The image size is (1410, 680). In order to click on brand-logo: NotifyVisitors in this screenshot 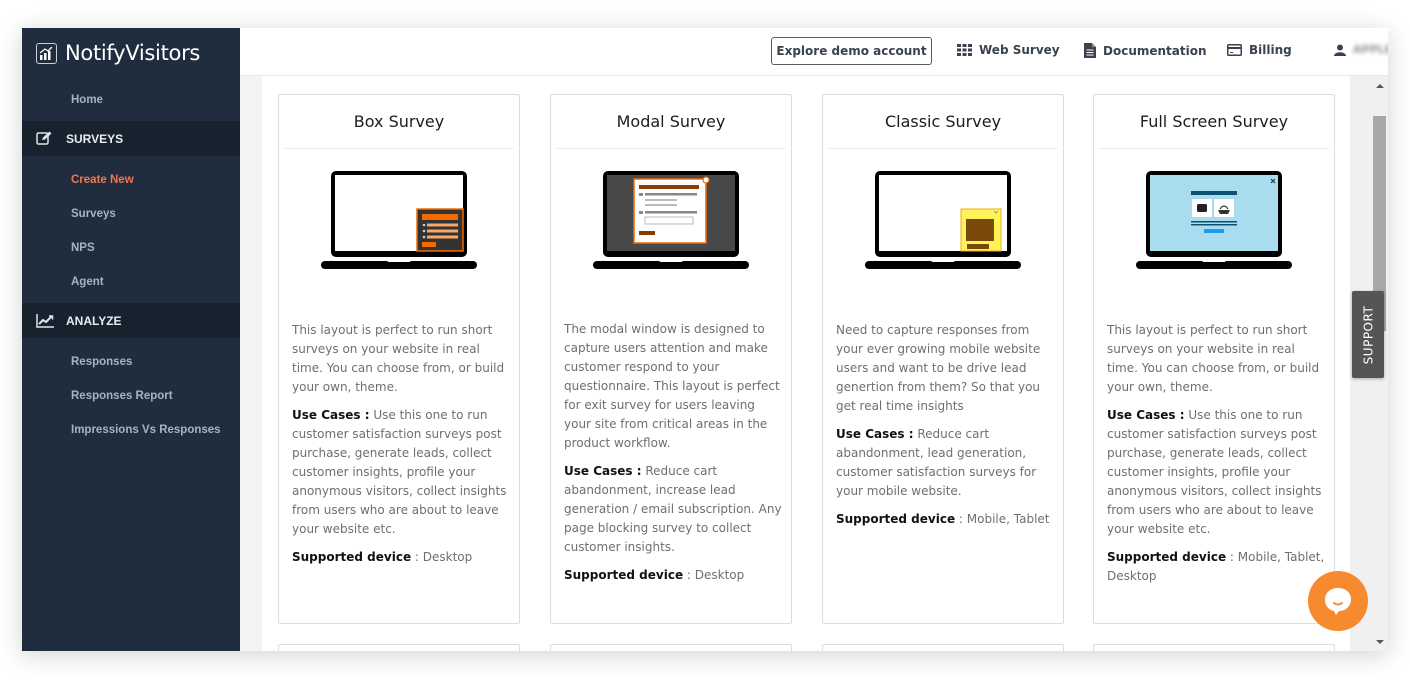, I will do `click(118, 53)`.